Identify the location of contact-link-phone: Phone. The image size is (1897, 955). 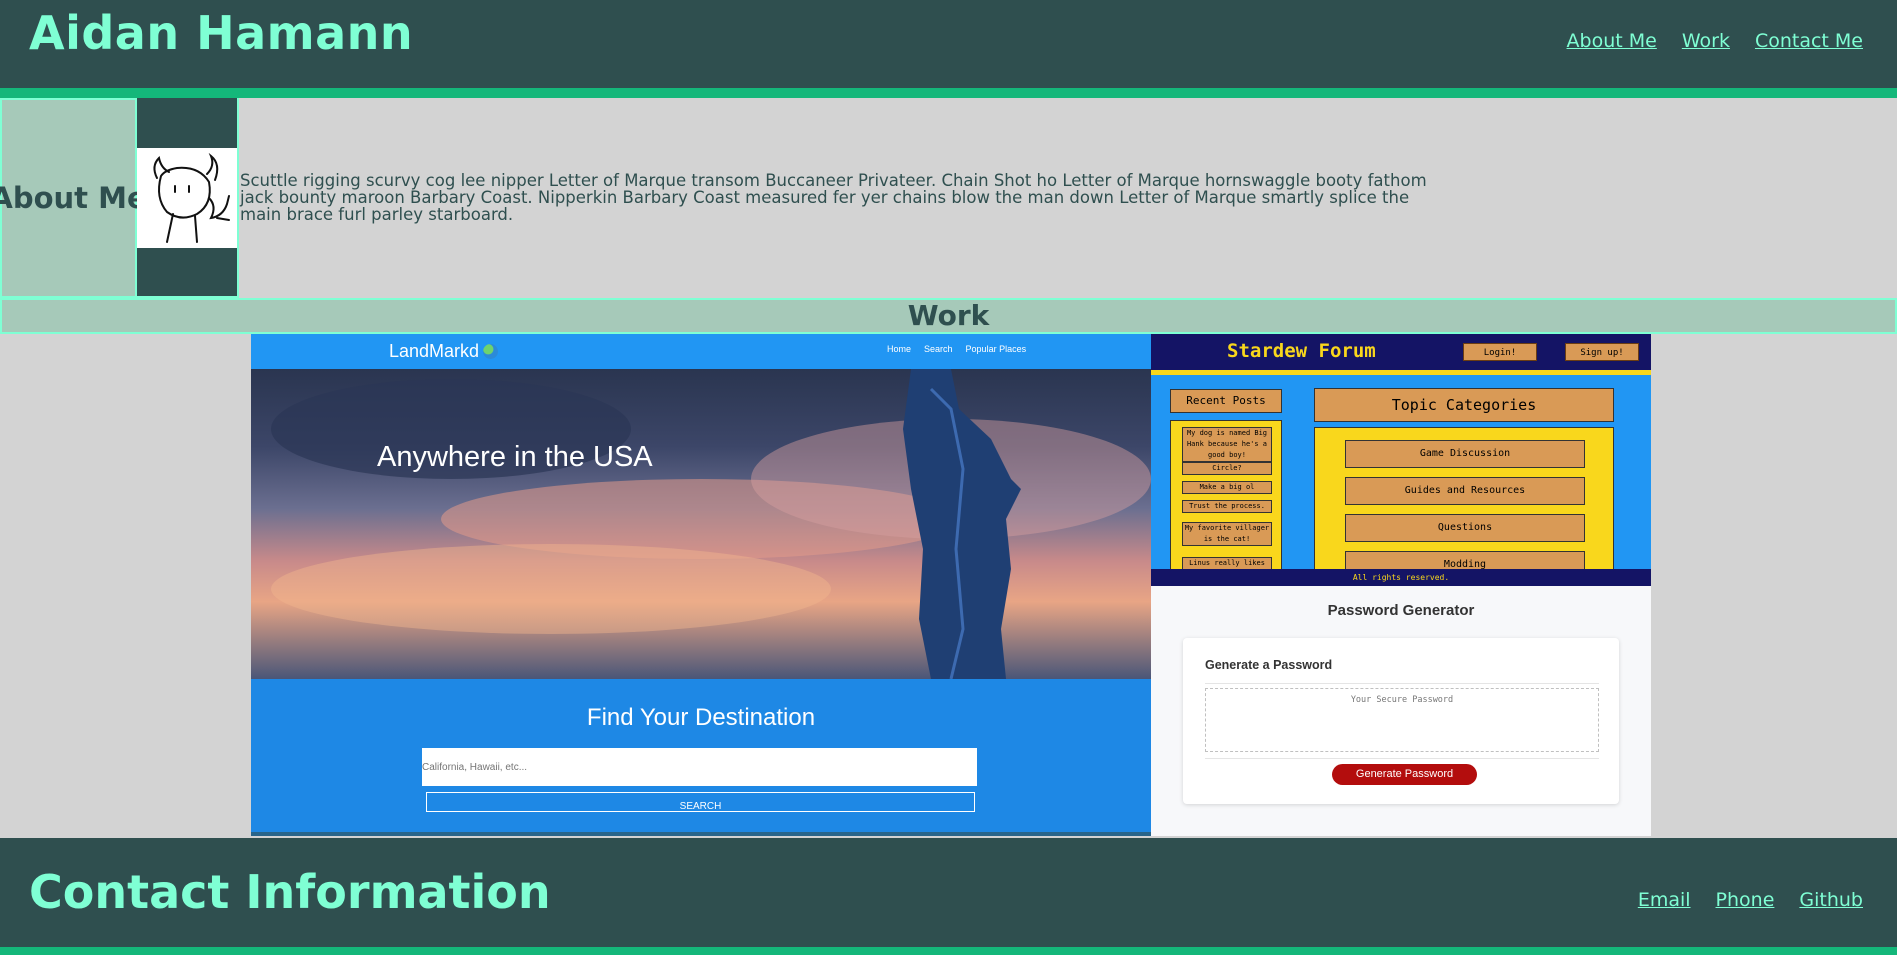
(1745, 900).